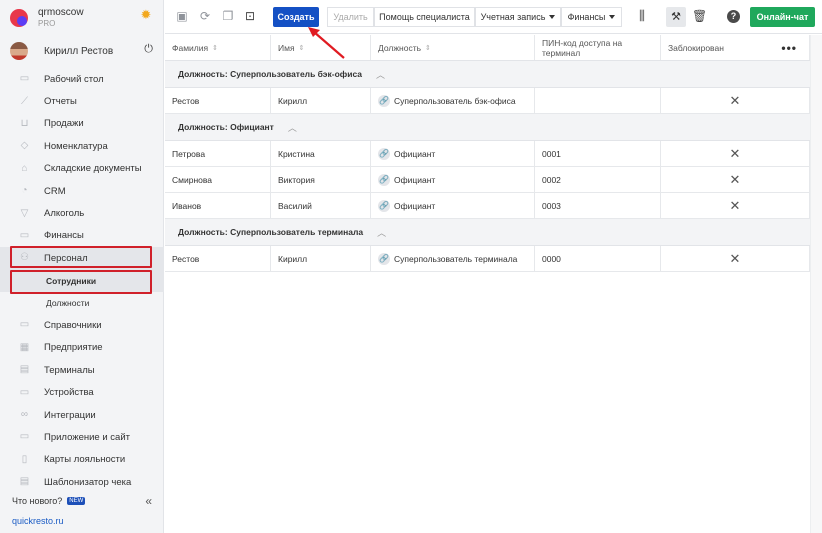 Image resolution: width=822 pixels, height=533 pixels. What do you see at coordinates (82, 303) in the screenshot?
I see `sidebar-subitem: Должности` at bounding box center [82, 303].